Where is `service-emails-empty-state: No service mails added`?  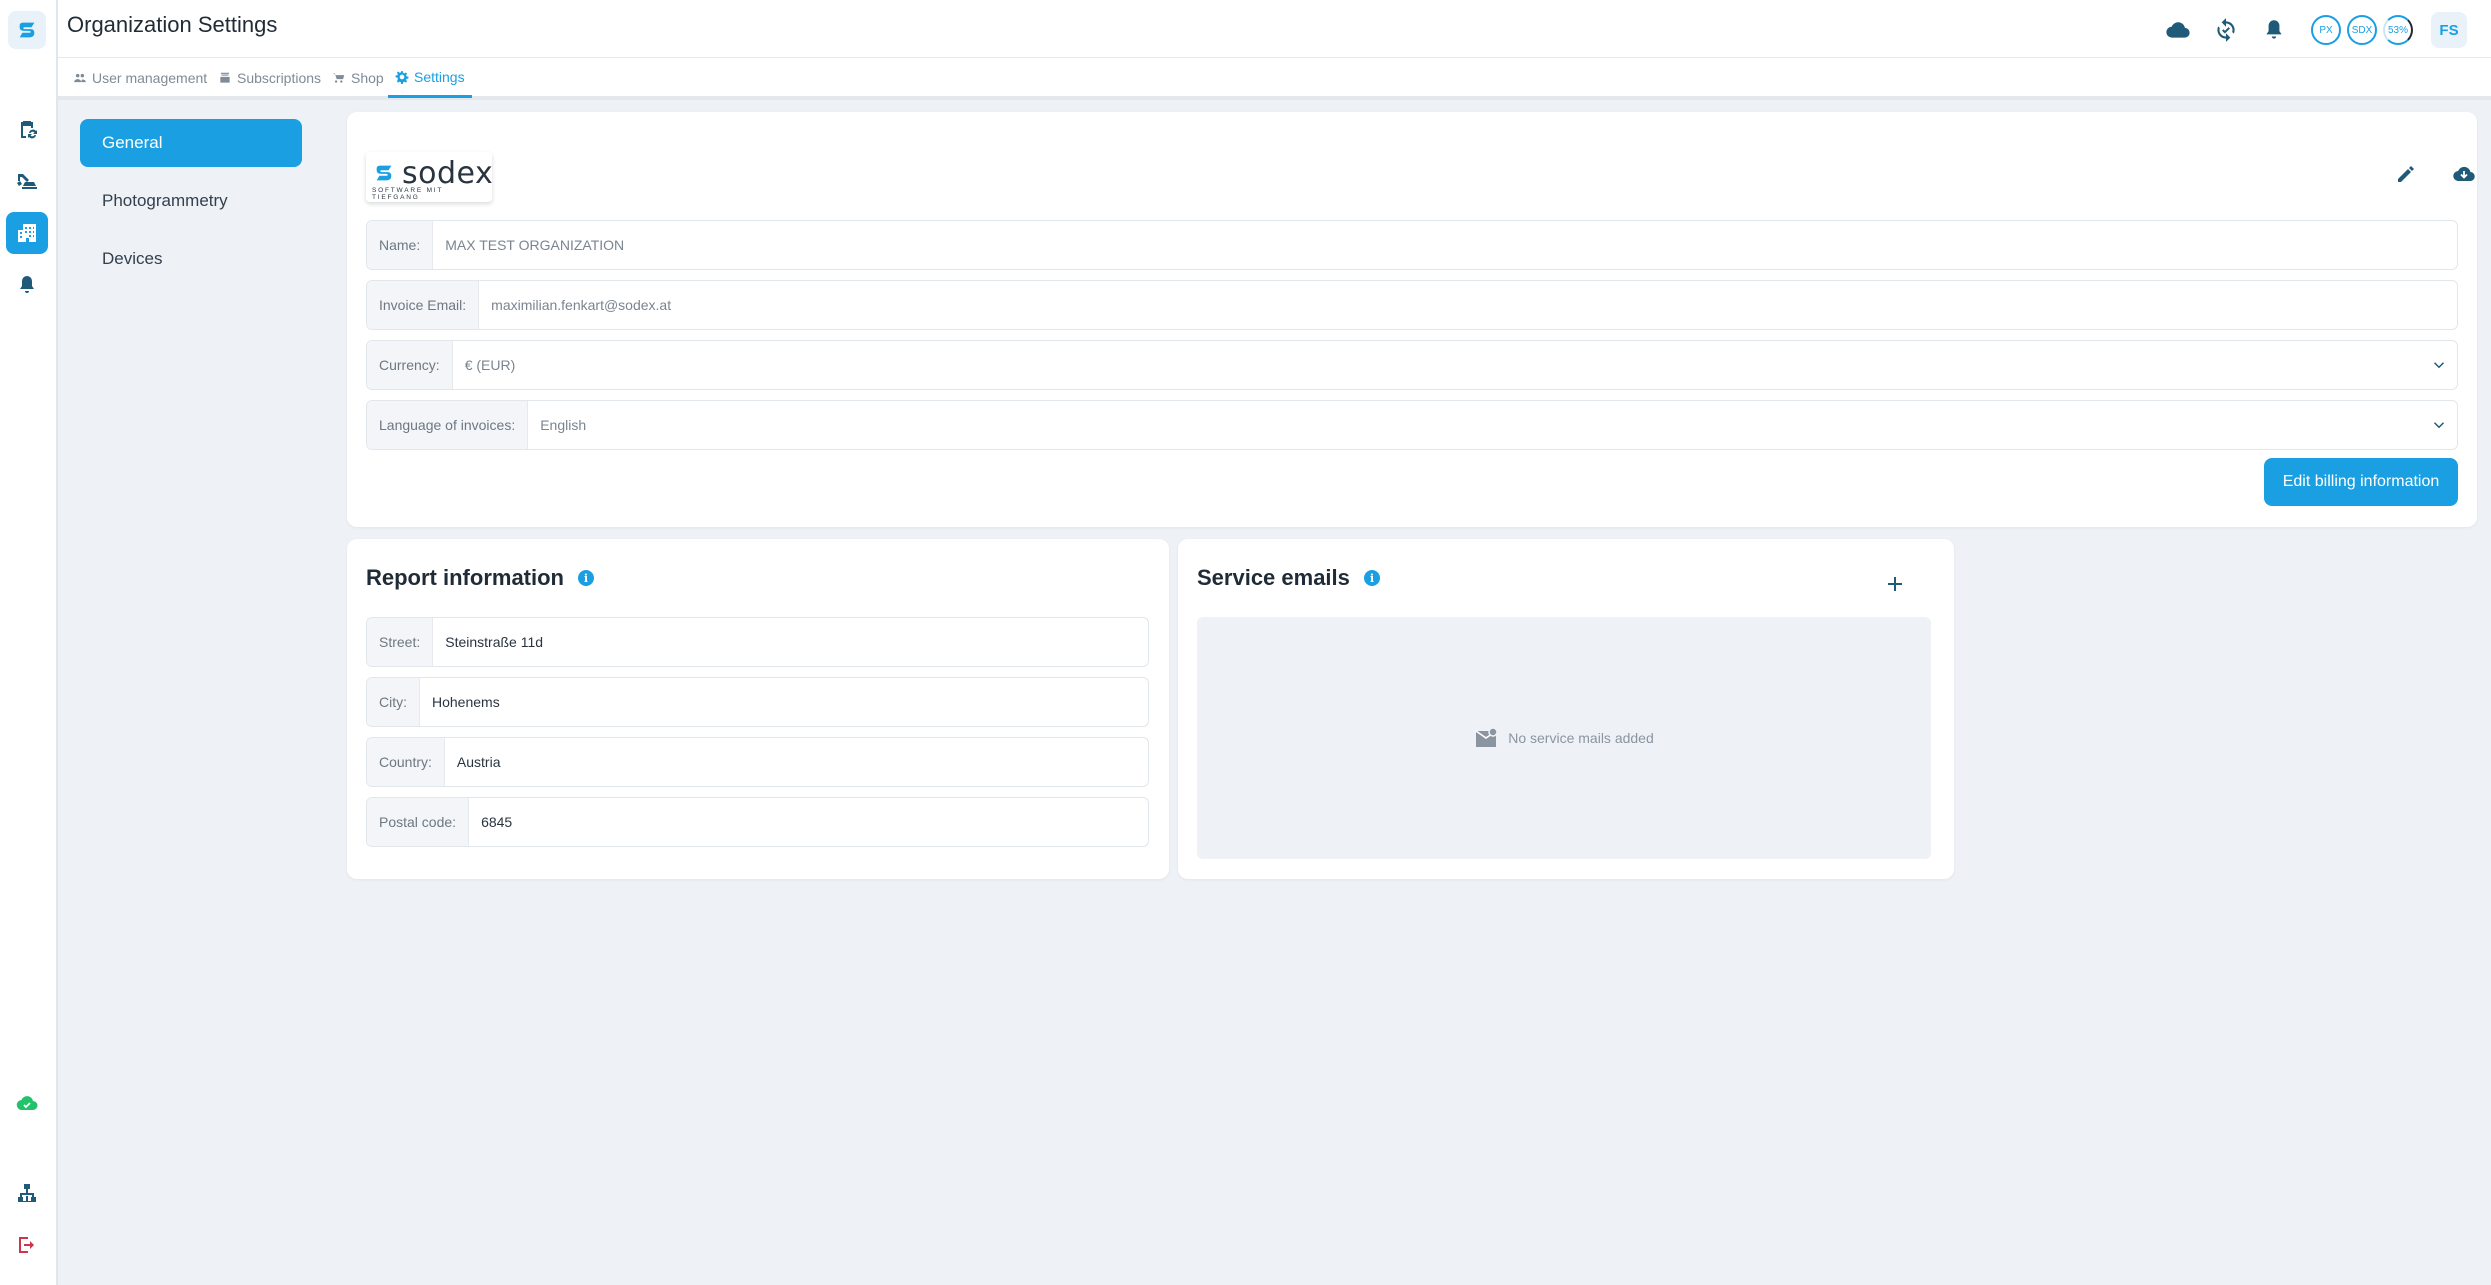
service-emails-empty-state: No service mails added is located at coordinates (1564, 738).